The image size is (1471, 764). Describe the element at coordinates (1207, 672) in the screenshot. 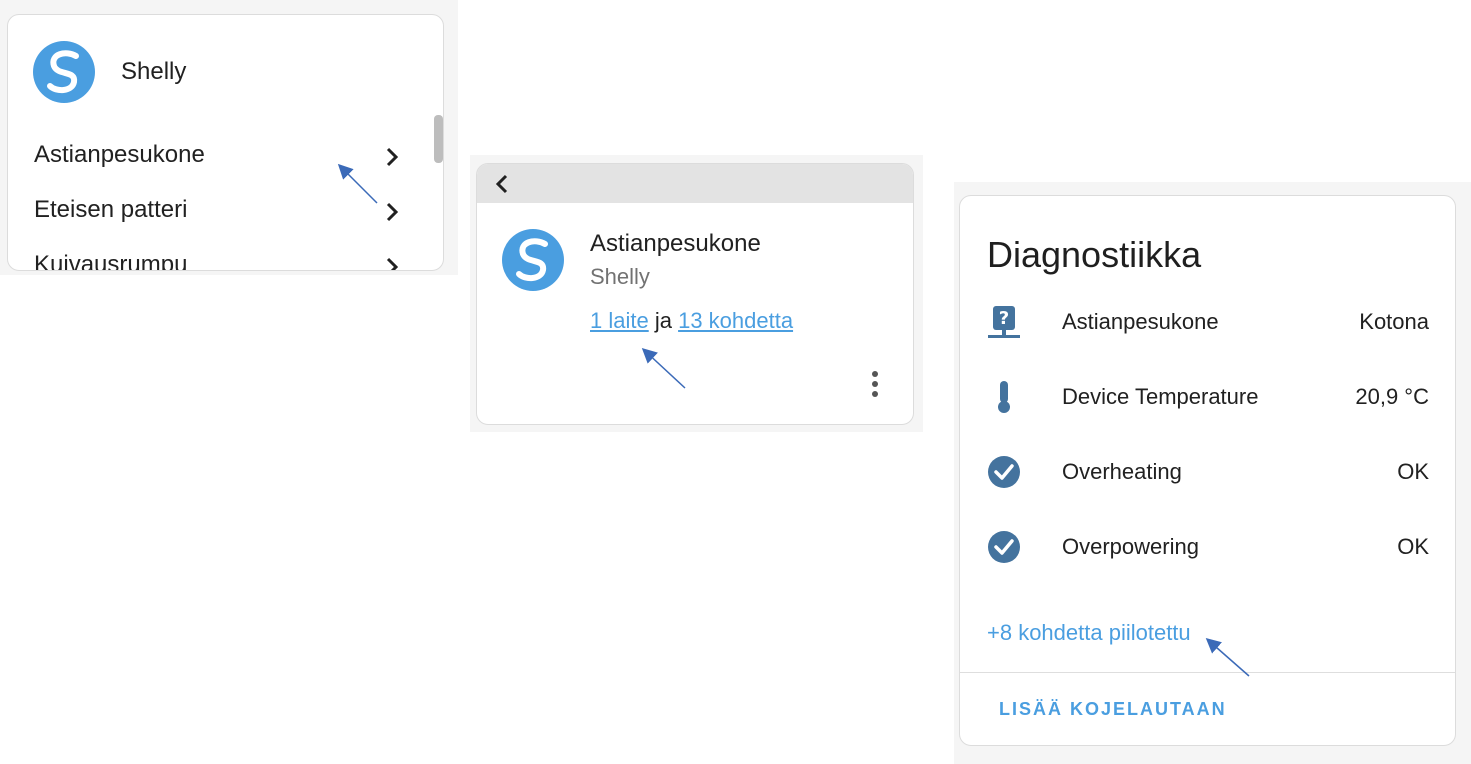

I see `card-divider` at that location.